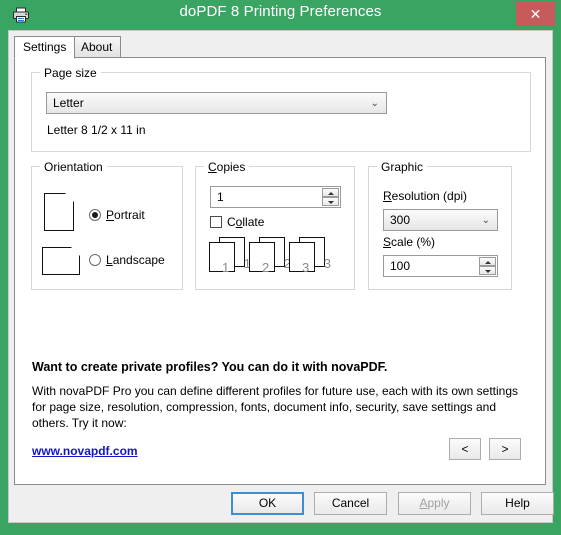 The image size is (561, 535). I want to click on scale-value: 100, so click(400, 266).